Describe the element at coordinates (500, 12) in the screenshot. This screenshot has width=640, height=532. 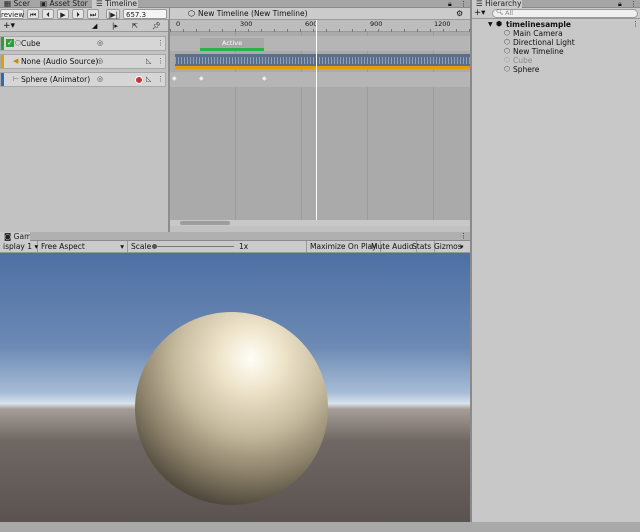
I see `search-icon: 🔍︎` at that location.